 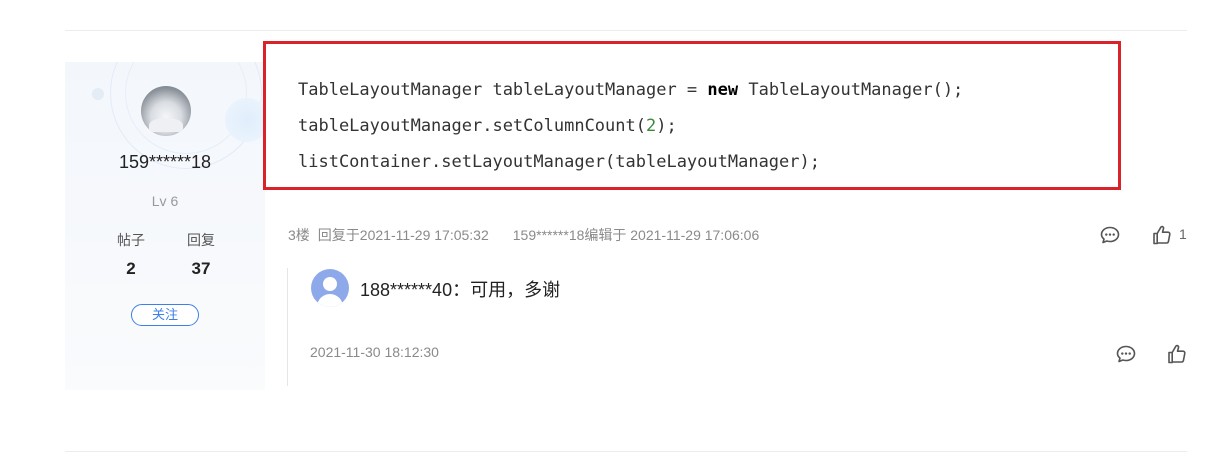 What do you see at coordinates (487, 126) in the screenshot?
I see `code-line-2: tableLayoutManager.setColumnCount(2);` at bounding box center [487, 126].